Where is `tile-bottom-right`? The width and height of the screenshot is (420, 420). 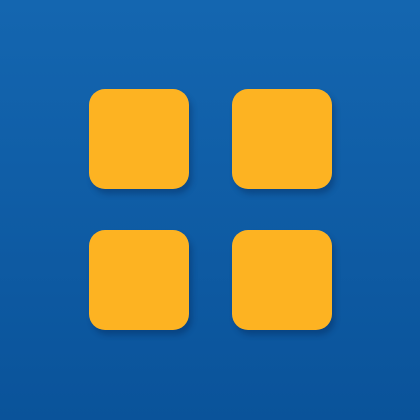 tile-bottom-right is located at coordinates (282, 280).